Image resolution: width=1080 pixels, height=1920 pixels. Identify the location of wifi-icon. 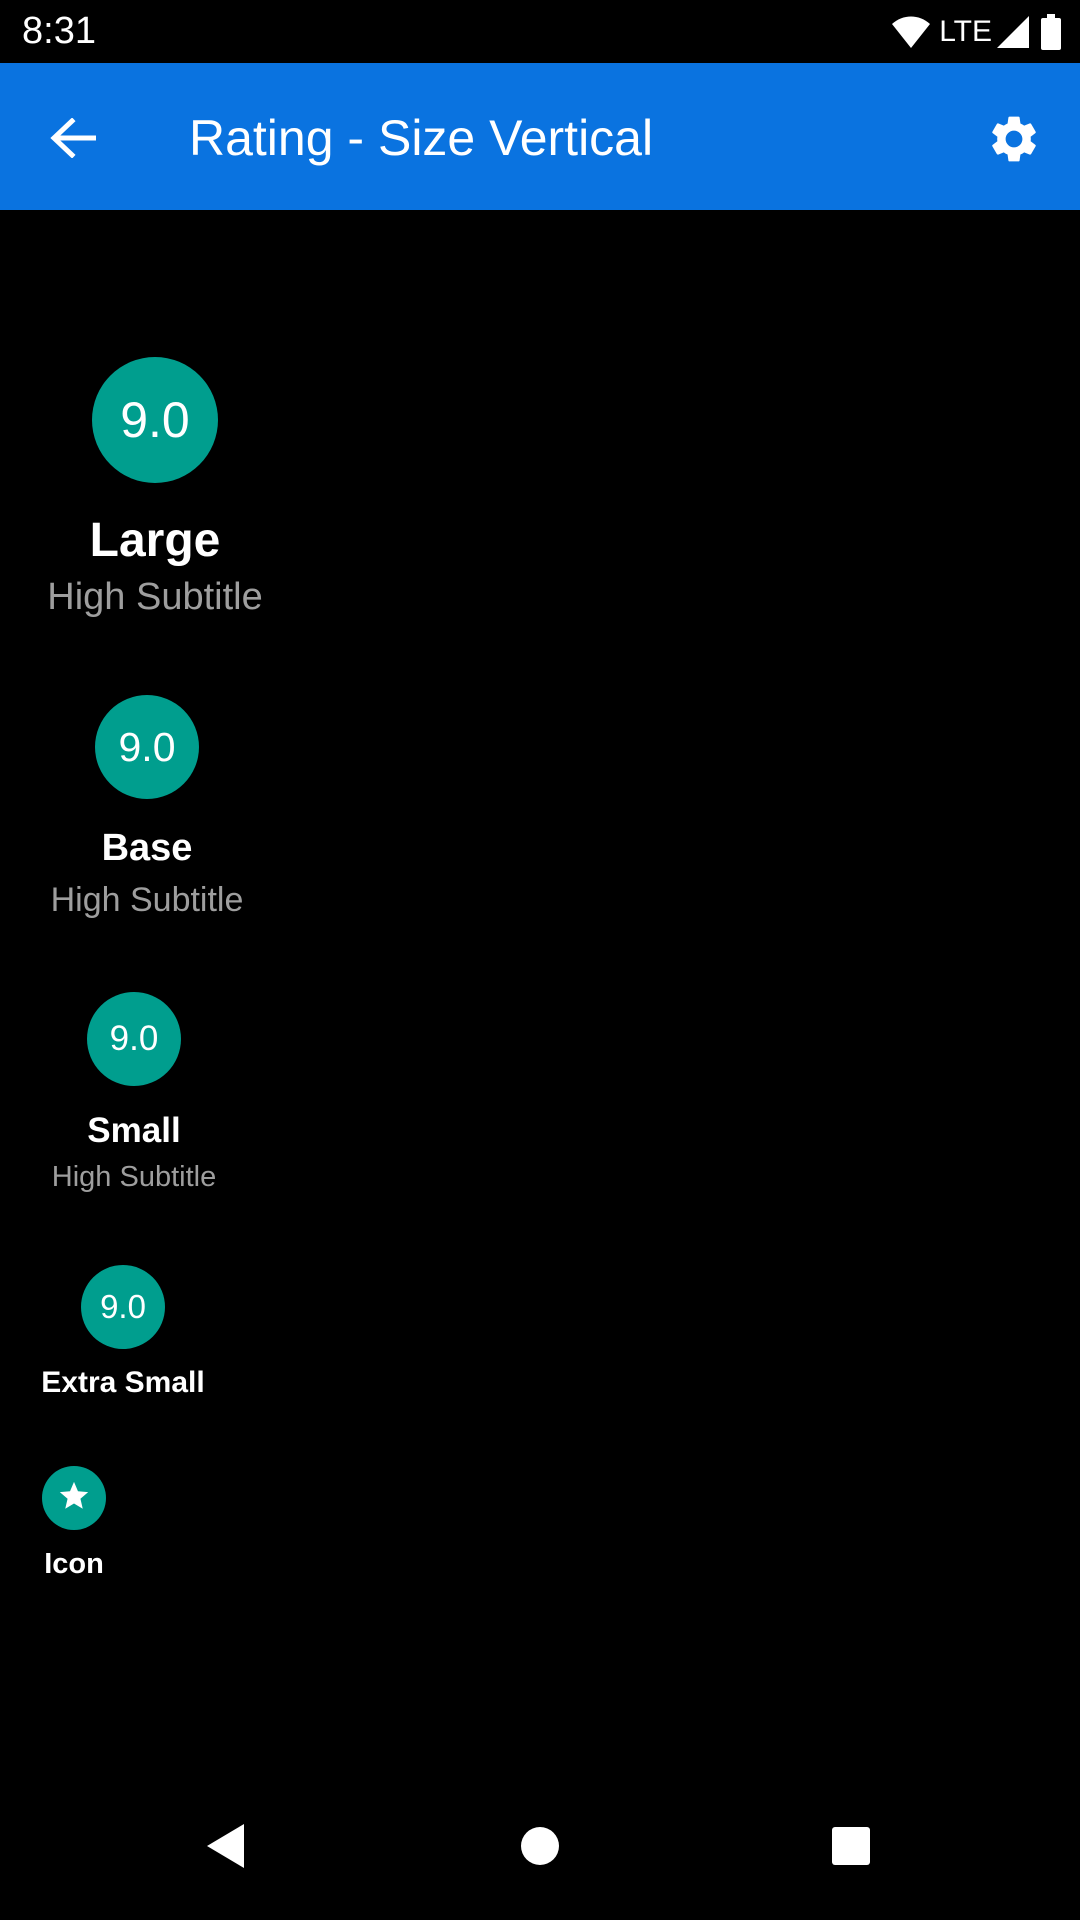
(911, 32).